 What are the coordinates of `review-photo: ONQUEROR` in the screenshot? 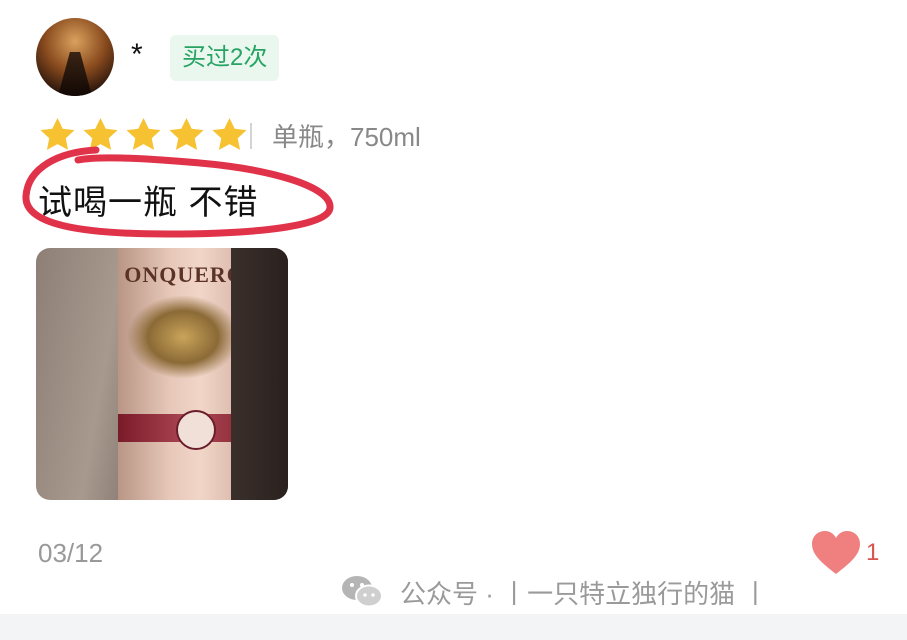 It's located at (162, 374).